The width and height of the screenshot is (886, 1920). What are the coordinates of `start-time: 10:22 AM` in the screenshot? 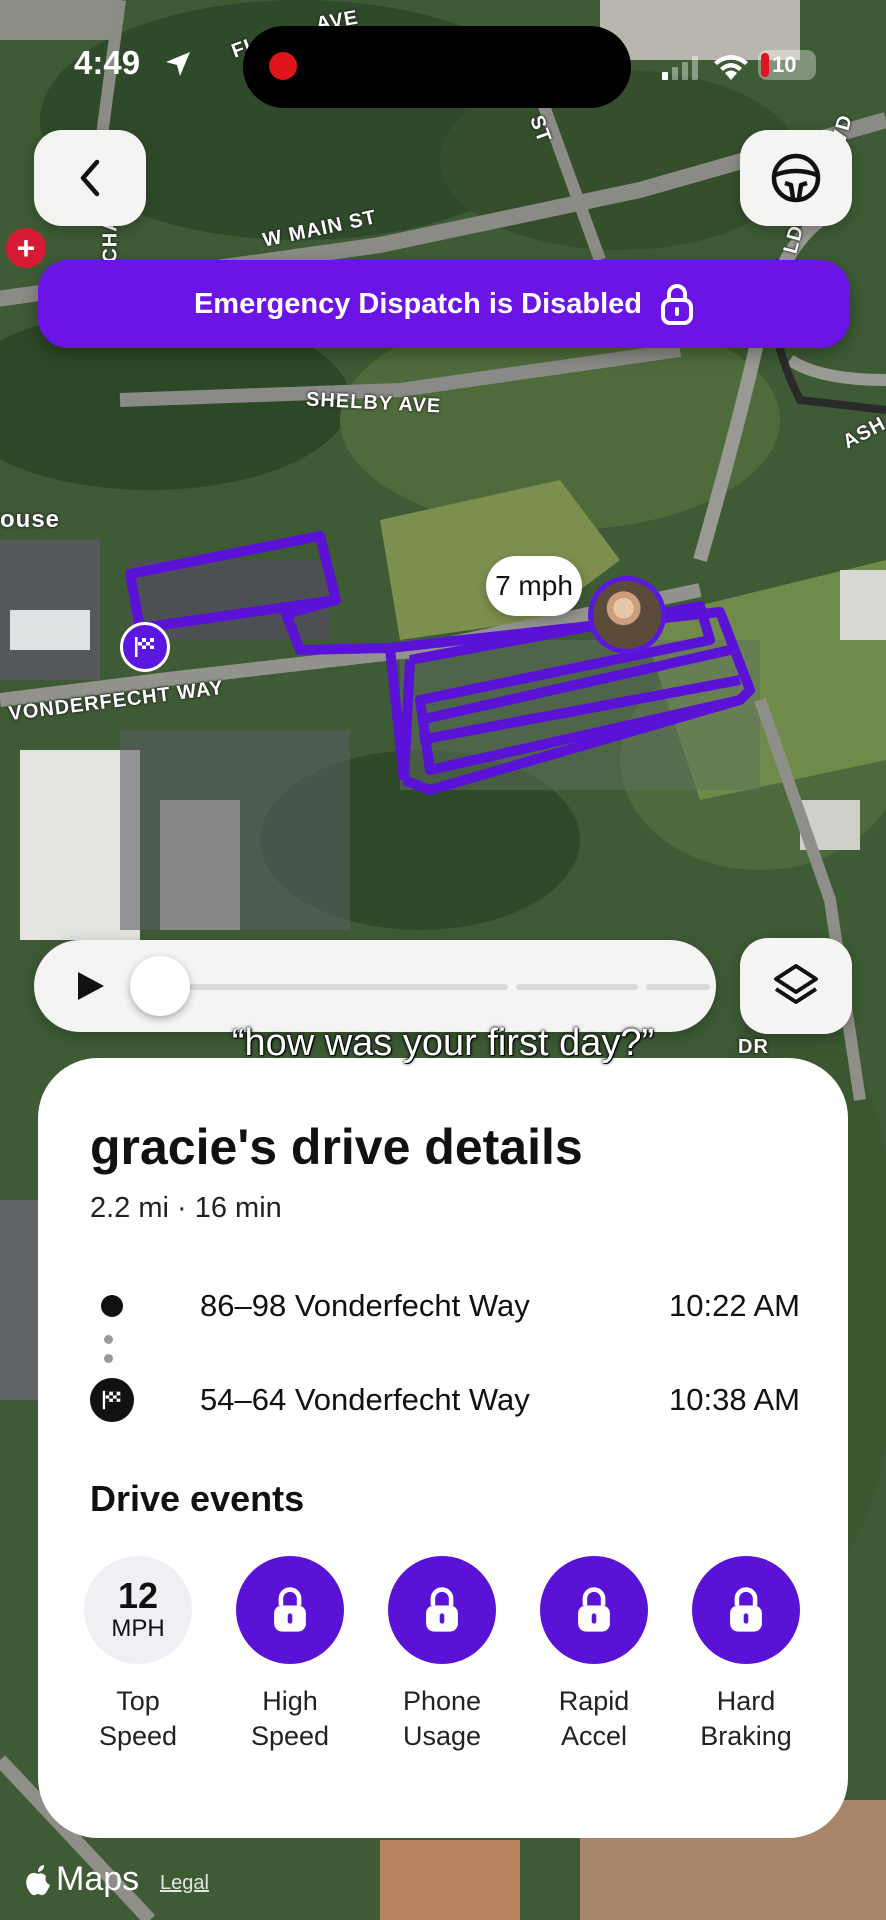 It's located at (734, 1305).